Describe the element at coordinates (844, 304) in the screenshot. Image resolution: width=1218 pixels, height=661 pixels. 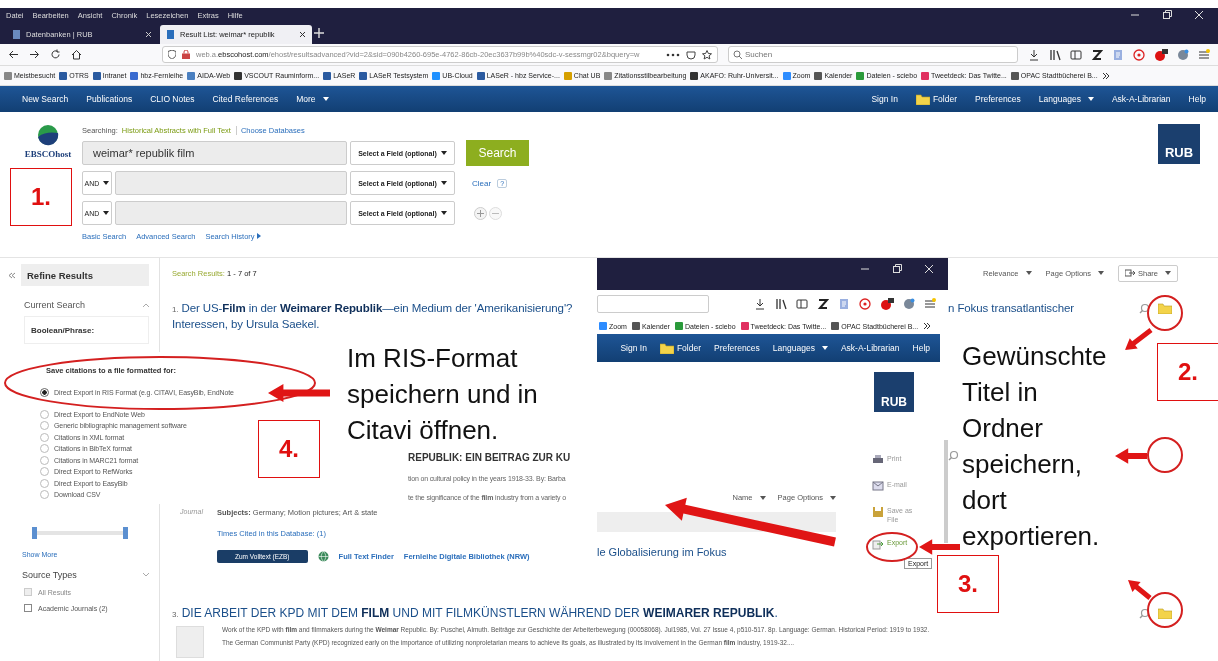
I see `reader-icon` at that location.